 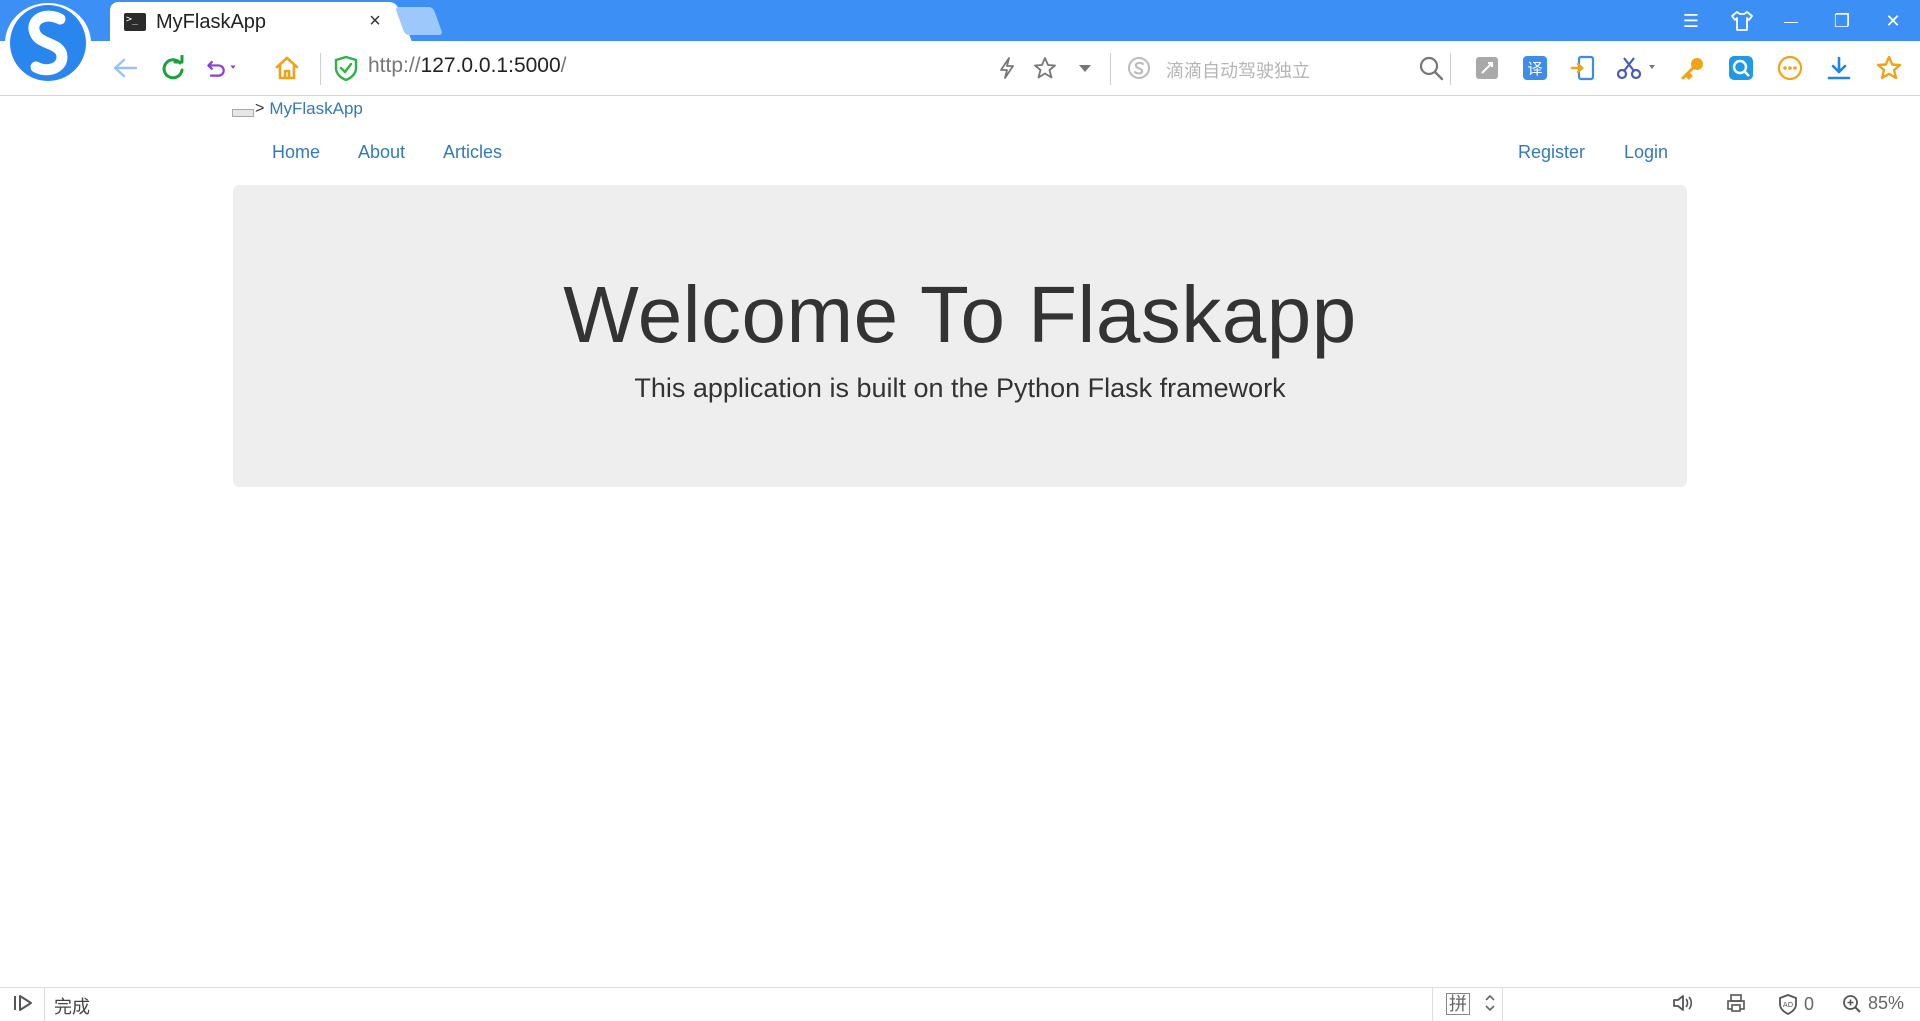 What do you see at coordinates (48, 43) in the screenshot?
I see `sogou-browser-logo` at bounding box center [48, 43].